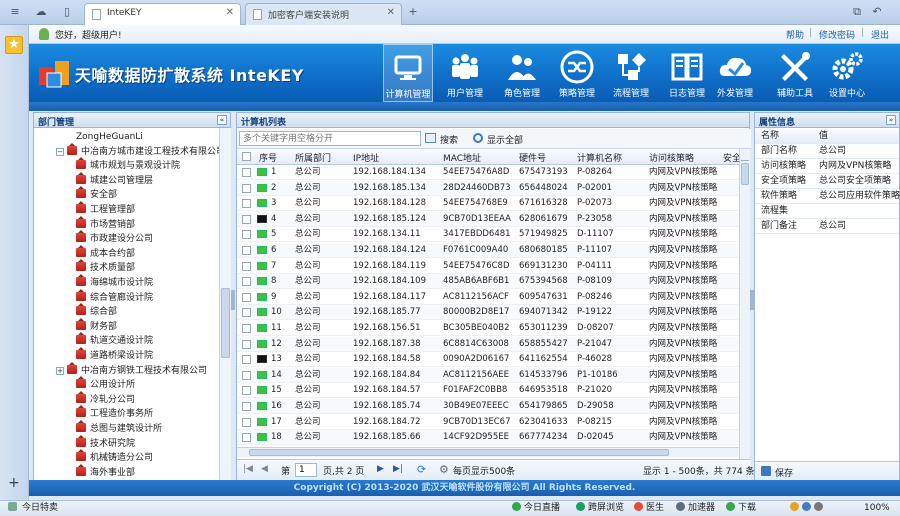  Describe the element at coordinates (413, 12) in the screenshot. I see `new-tab-icon: +` at that location.